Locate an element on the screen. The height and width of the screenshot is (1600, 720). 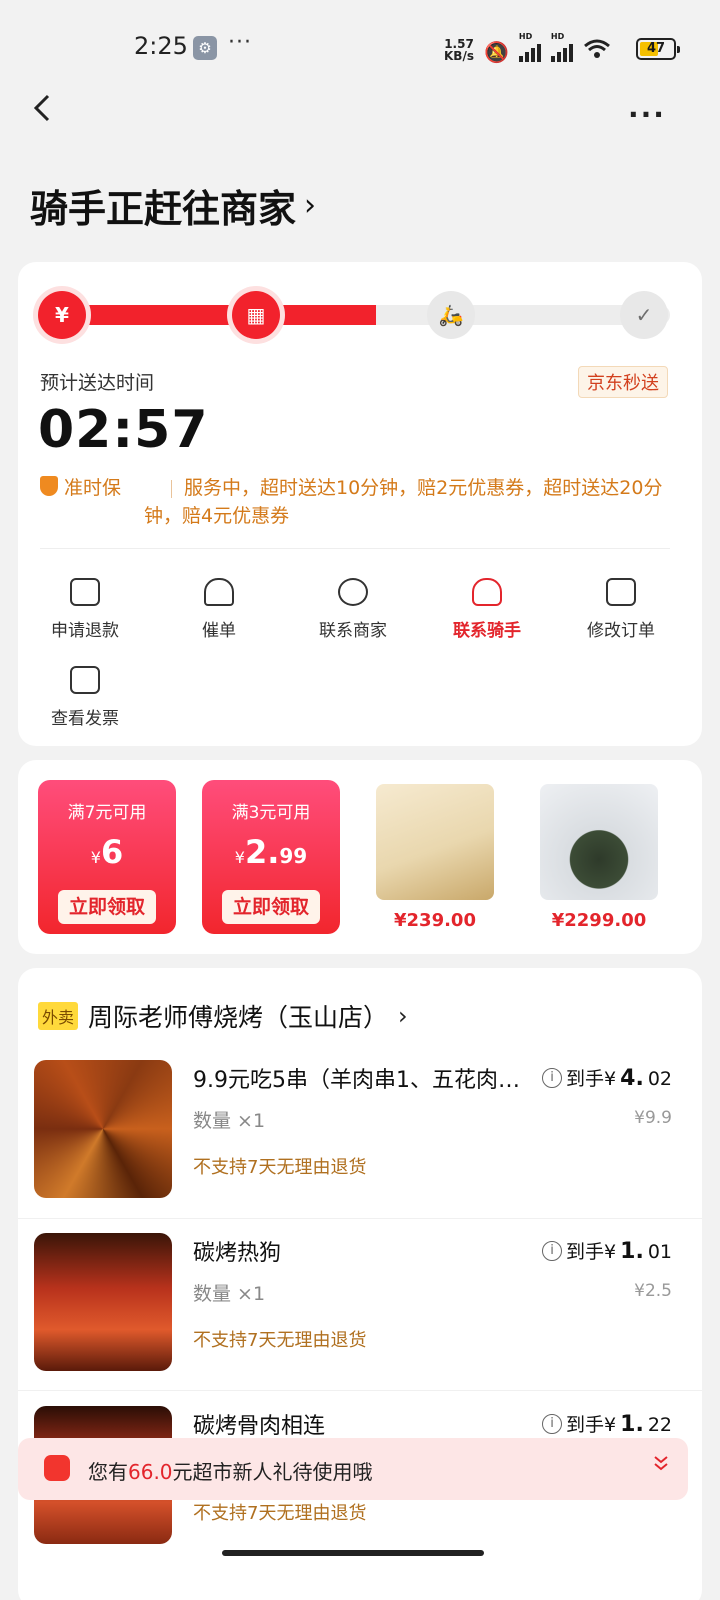
guarantee-text: 服务中，超时送达10分钟，赔2元优惠券，超时送达20分钟，赔4元优惠券 is located at coordinates (403, 502).